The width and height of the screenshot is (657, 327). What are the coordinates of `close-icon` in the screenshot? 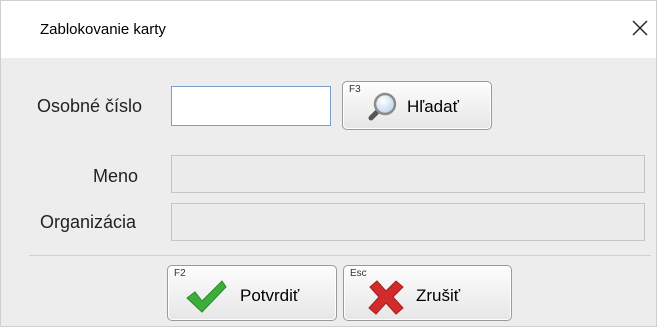 It's located at (640, 28).